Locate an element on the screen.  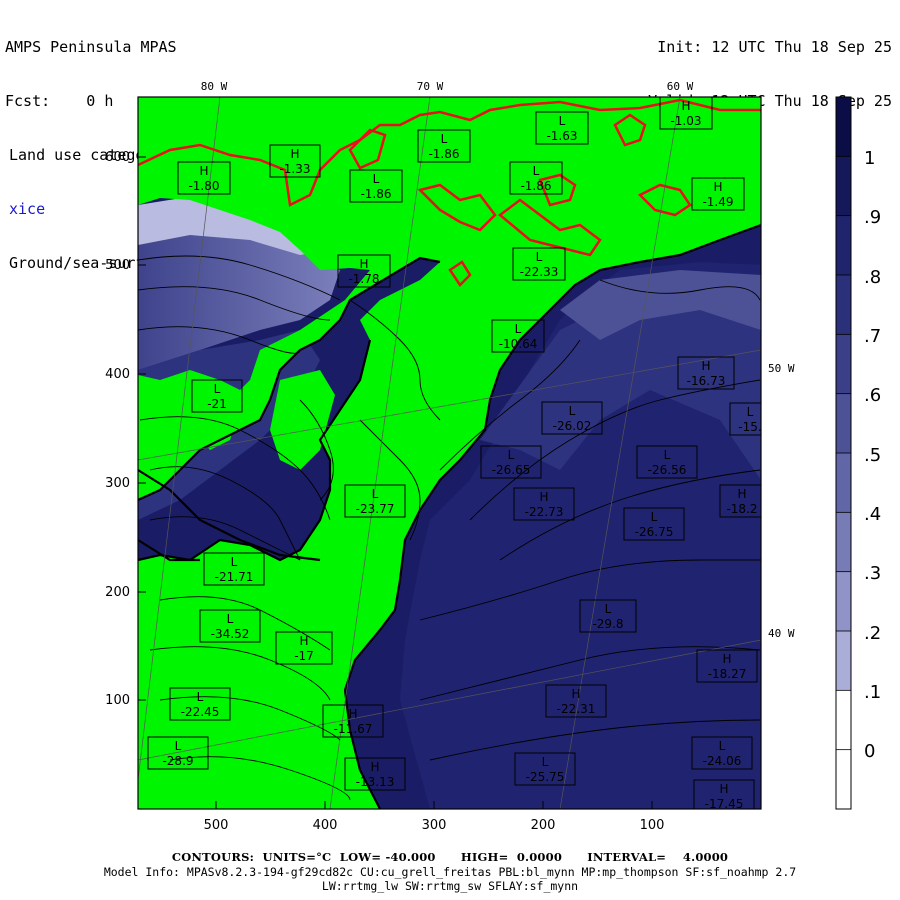
x-tick-label: 500 is located at coordinates (216, 825).